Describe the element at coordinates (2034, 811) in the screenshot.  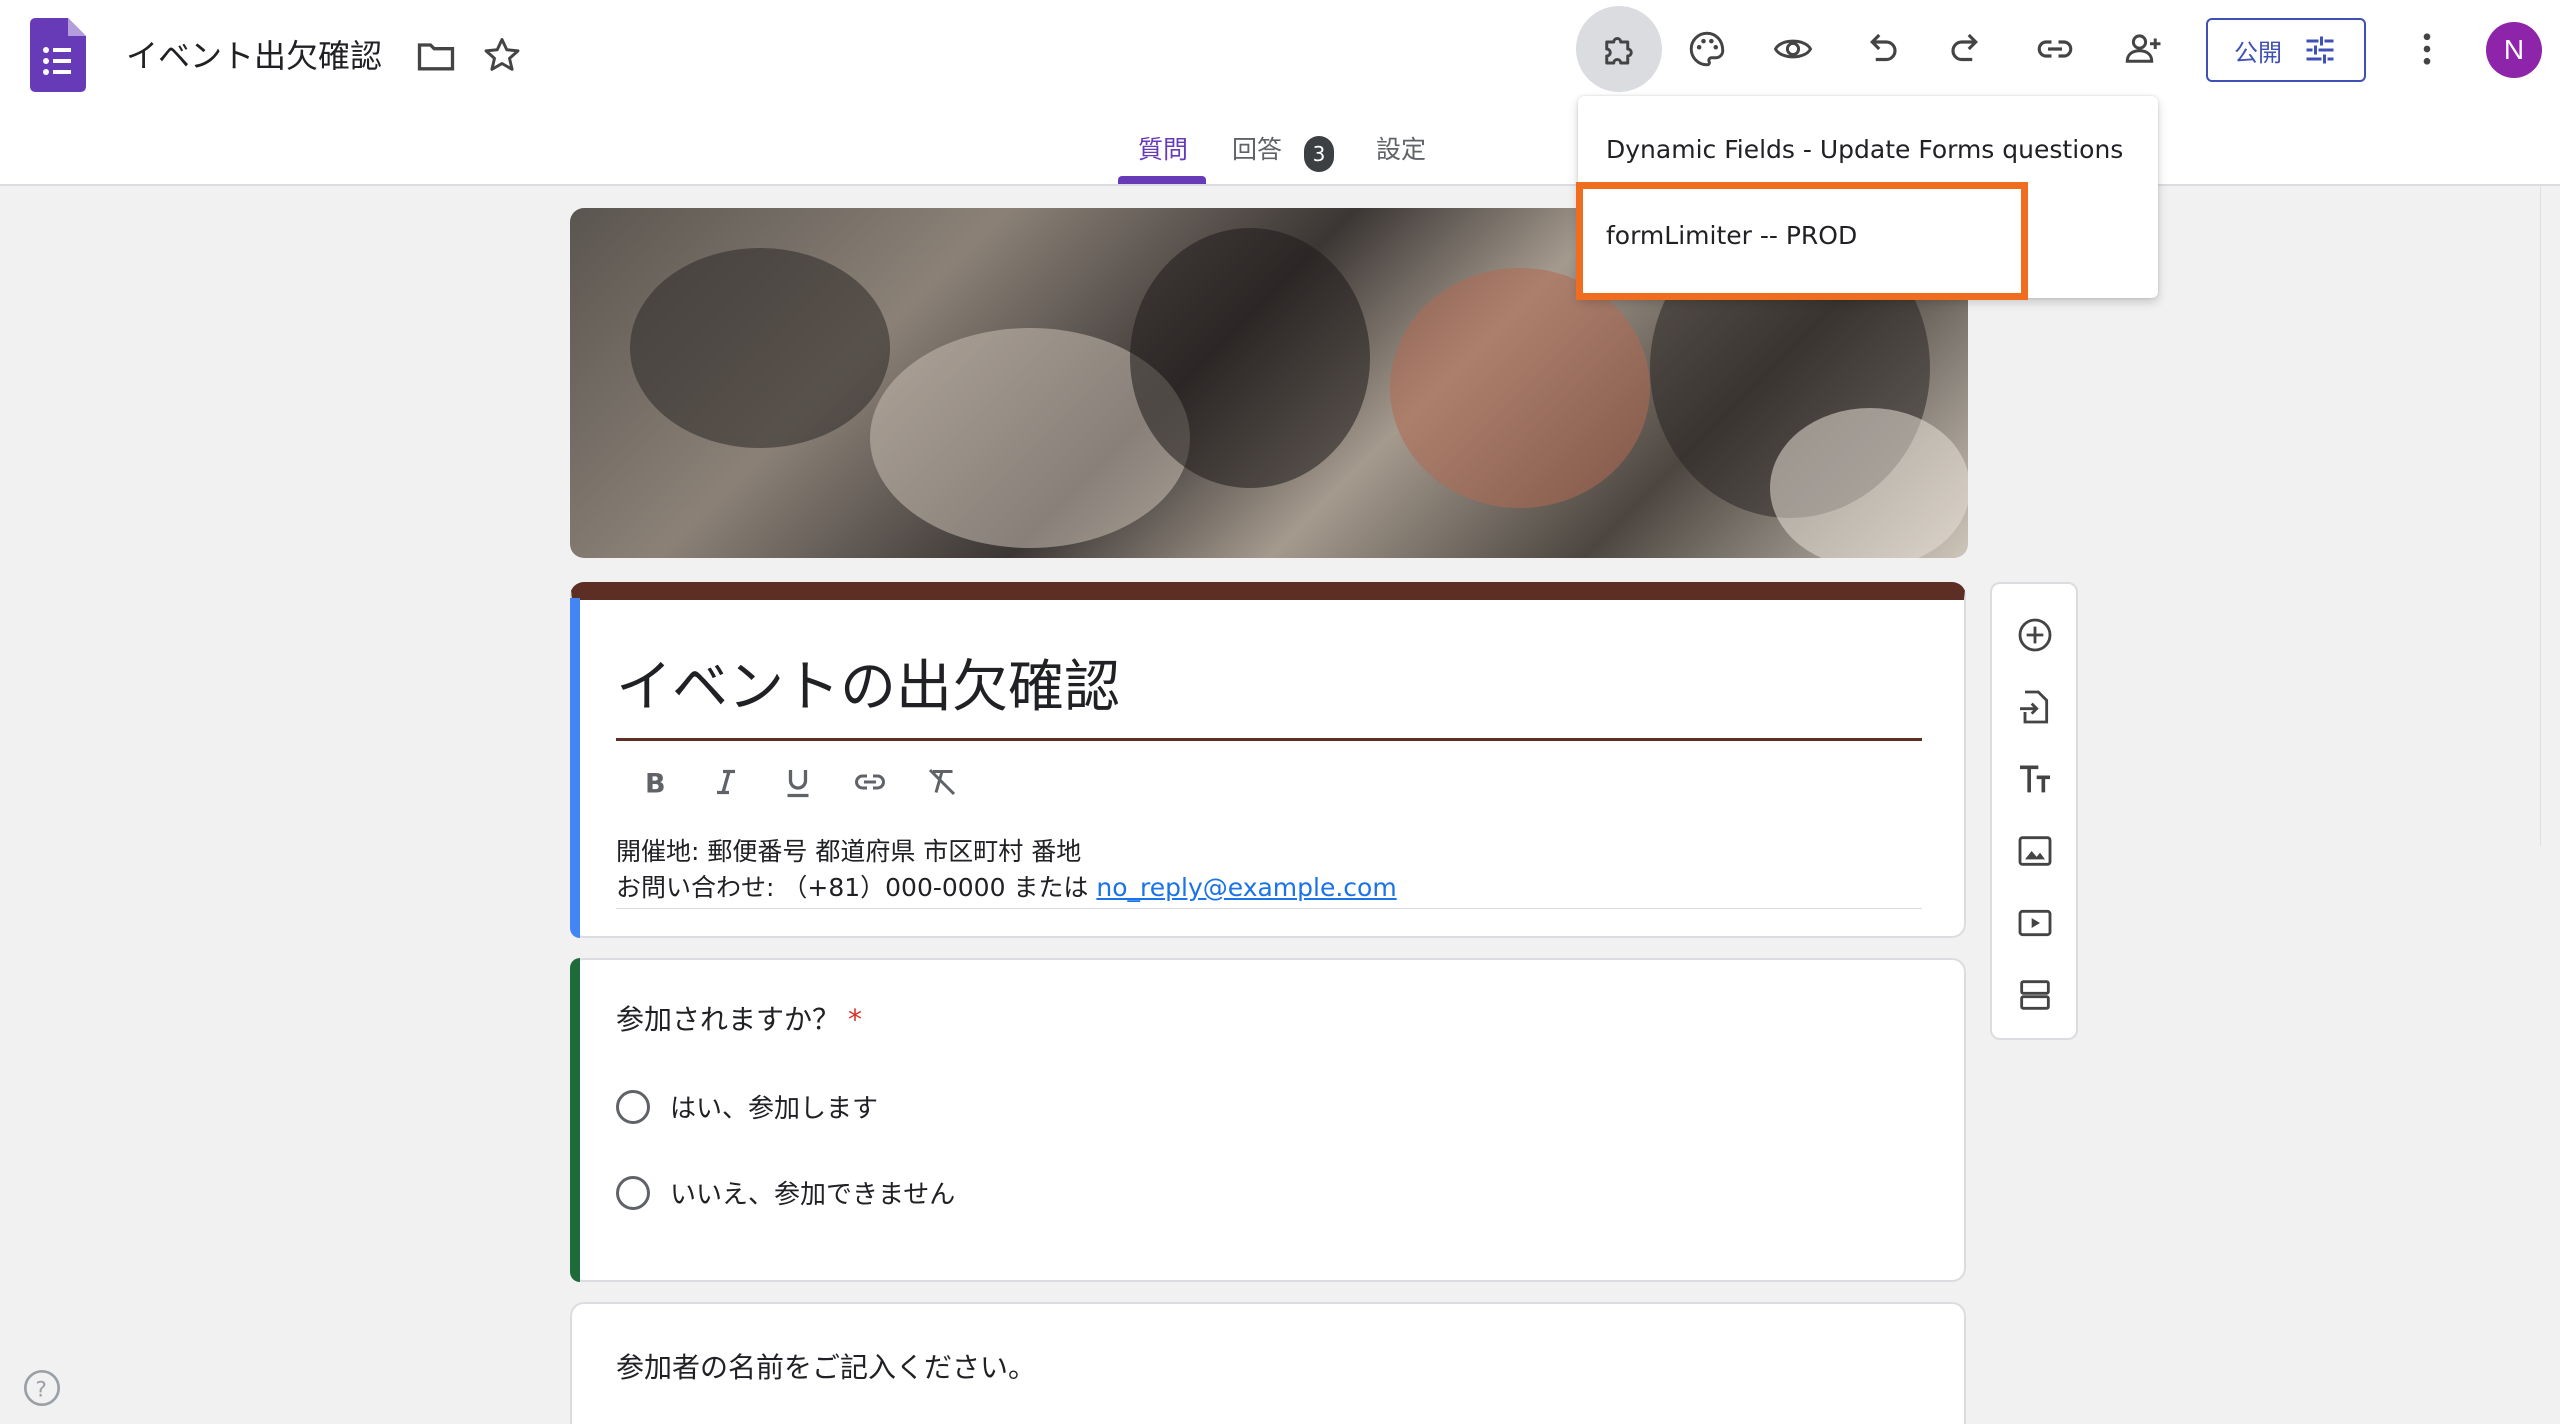
I see `floating-side-toolbar` at that location.